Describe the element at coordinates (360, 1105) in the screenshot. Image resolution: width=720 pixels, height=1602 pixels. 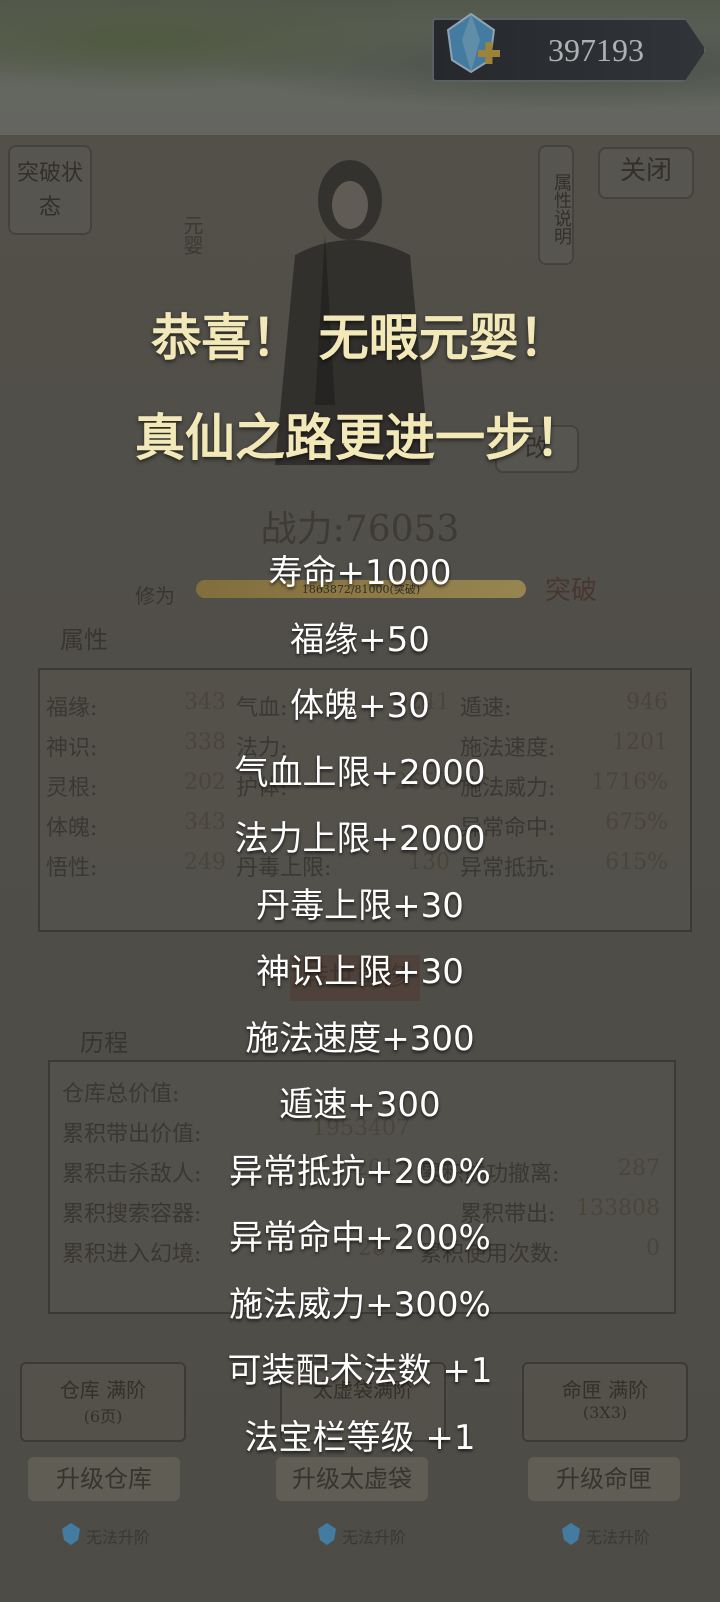
I see `bonus-item: 遁速+300` at that location.